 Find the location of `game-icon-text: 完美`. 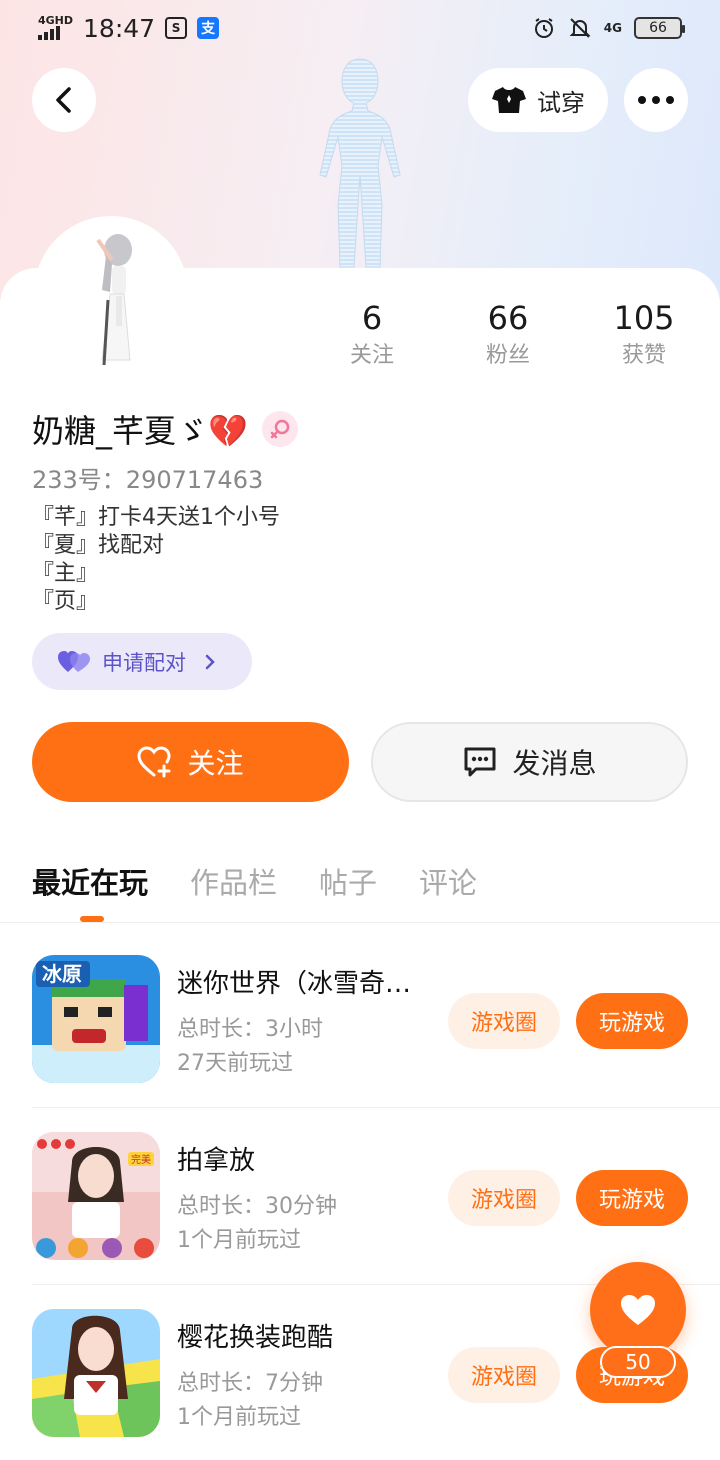

game-icon-text: 完美 is located at coordinates (141, 1159).